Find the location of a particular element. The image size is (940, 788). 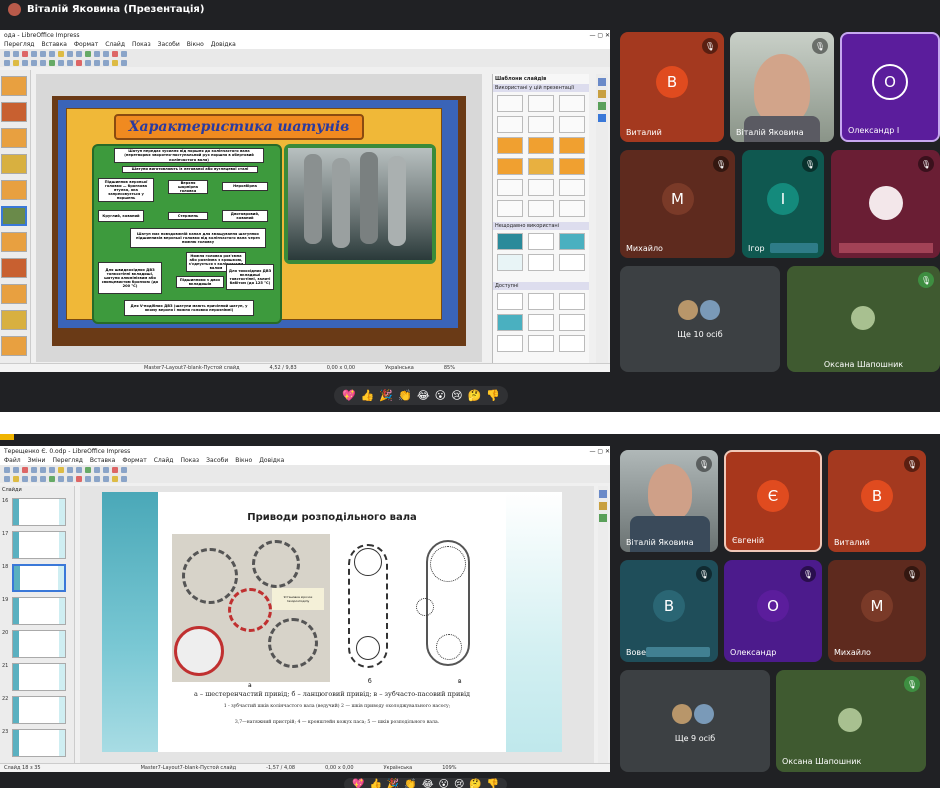

slide-thumbnail-selected is located at coordinates (14, 216).